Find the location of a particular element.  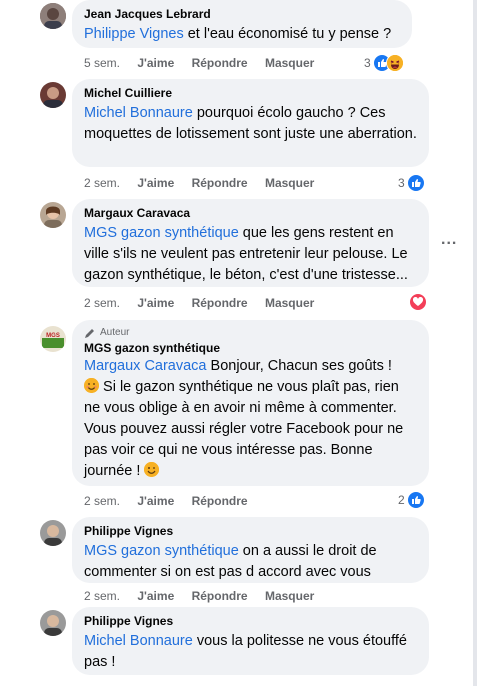

comment-actions: 5 sem. J'aime Répondre Masquer is located at coordinates (206, 63).